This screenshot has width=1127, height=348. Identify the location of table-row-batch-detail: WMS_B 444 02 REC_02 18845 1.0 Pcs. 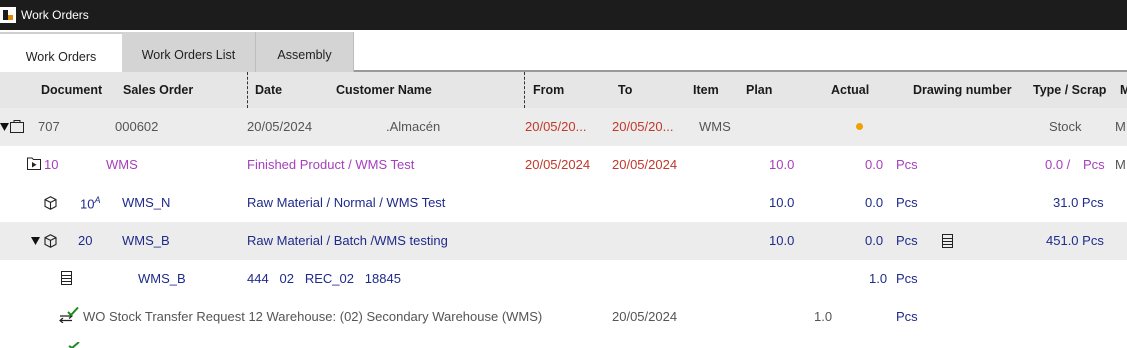
(563, 279).